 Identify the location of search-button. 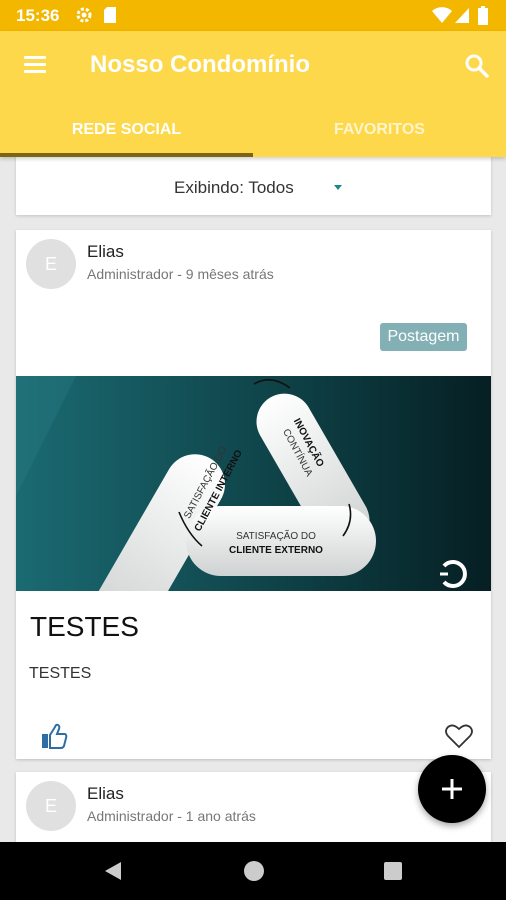
(477, 66).